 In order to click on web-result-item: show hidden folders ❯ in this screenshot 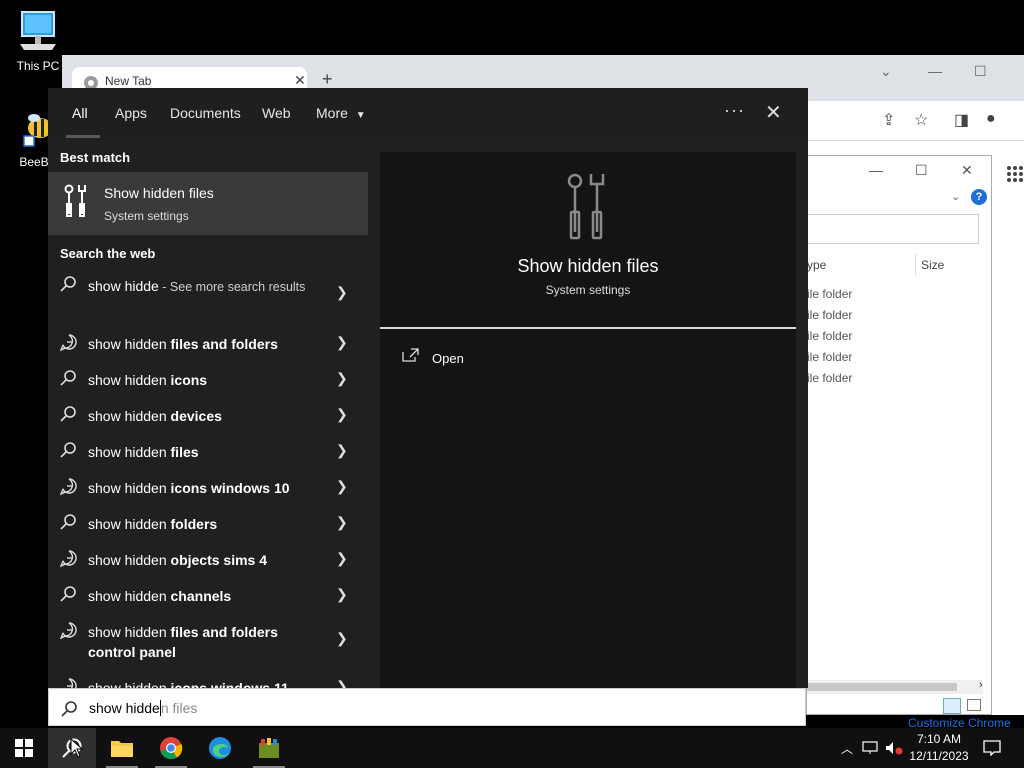, I will do `click(208, 522)`.